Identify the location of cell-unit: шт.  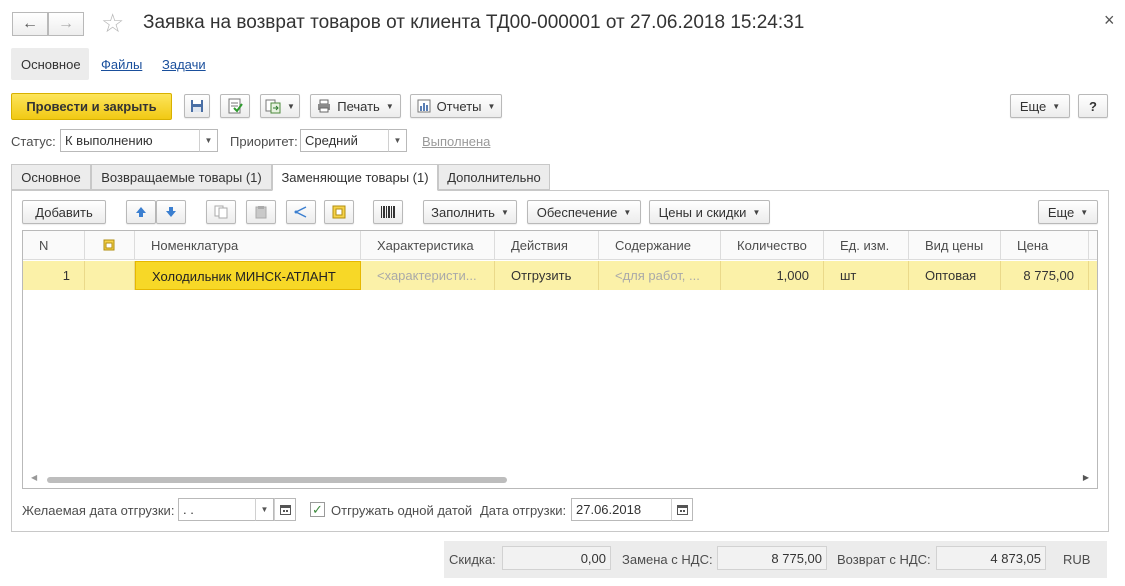
(866, 275).